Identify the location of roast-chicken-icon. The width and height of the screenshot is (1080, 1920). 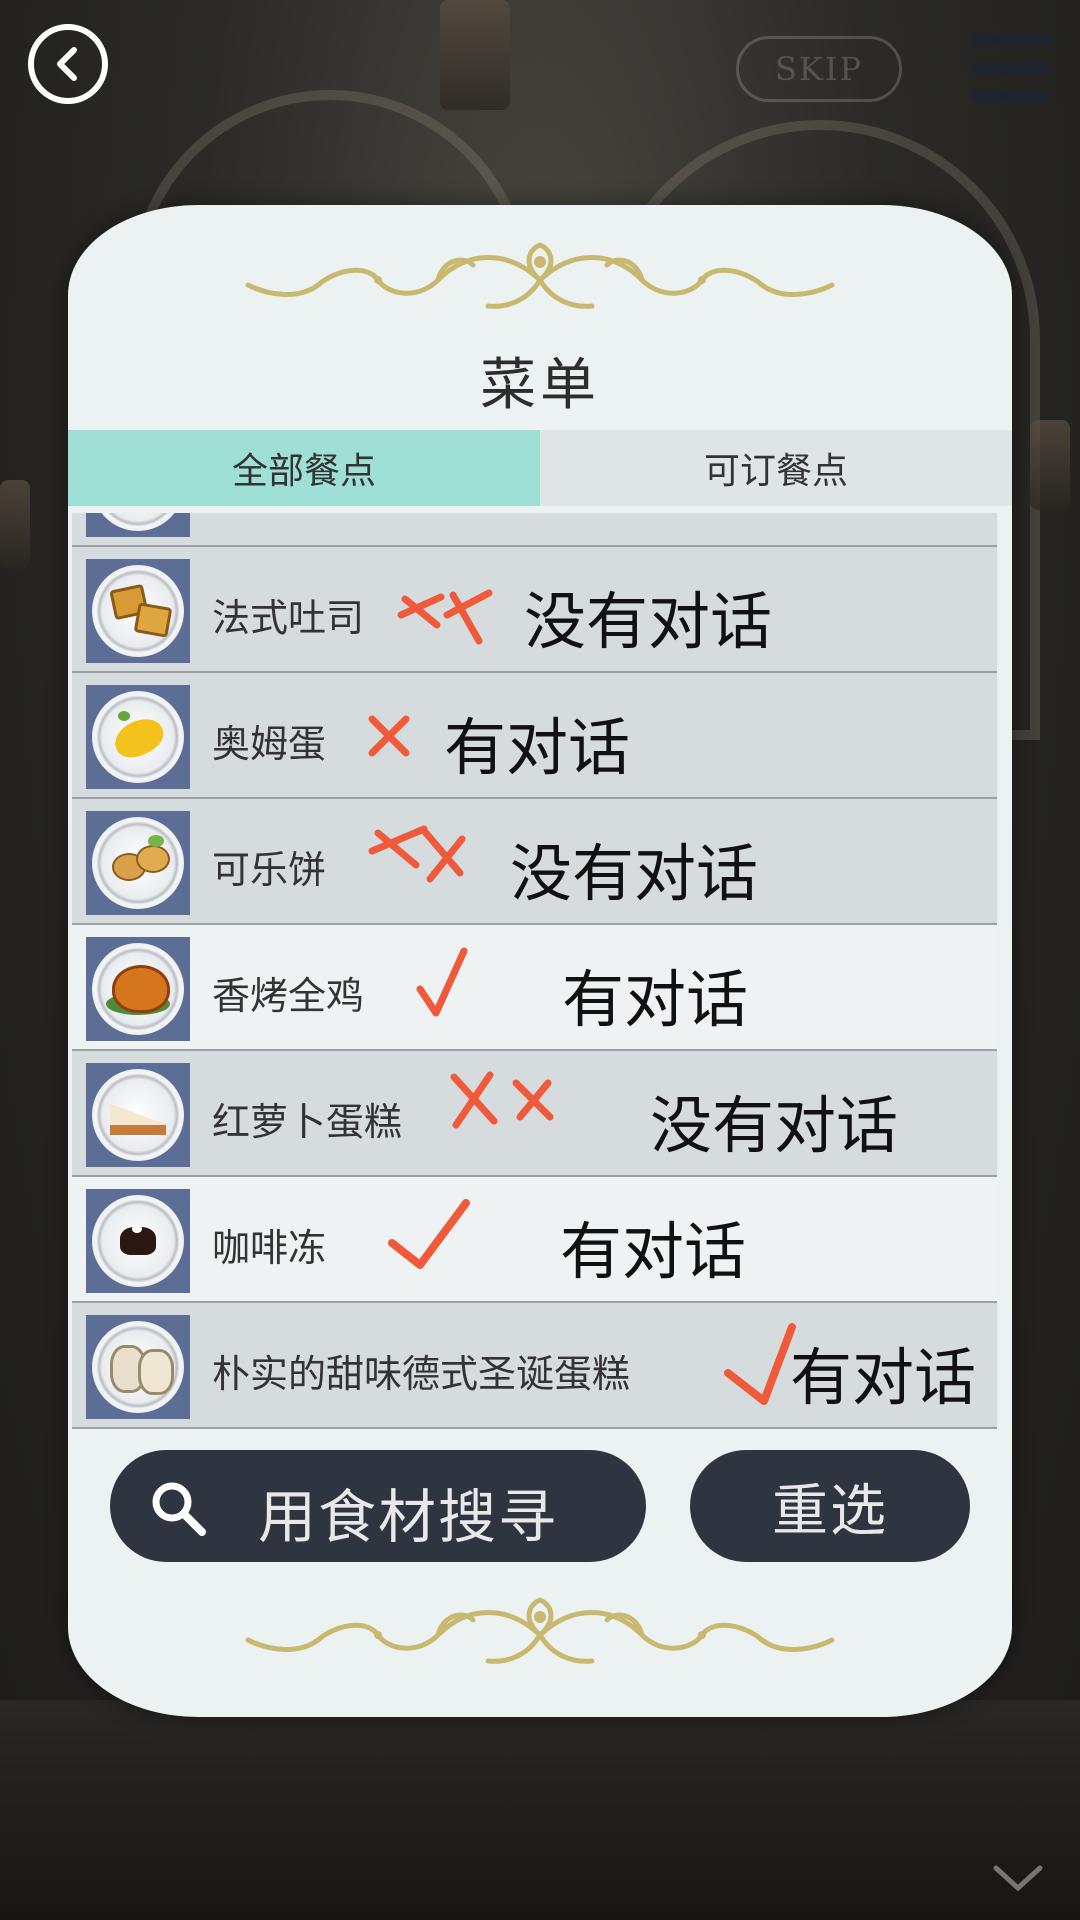
(138, 989).